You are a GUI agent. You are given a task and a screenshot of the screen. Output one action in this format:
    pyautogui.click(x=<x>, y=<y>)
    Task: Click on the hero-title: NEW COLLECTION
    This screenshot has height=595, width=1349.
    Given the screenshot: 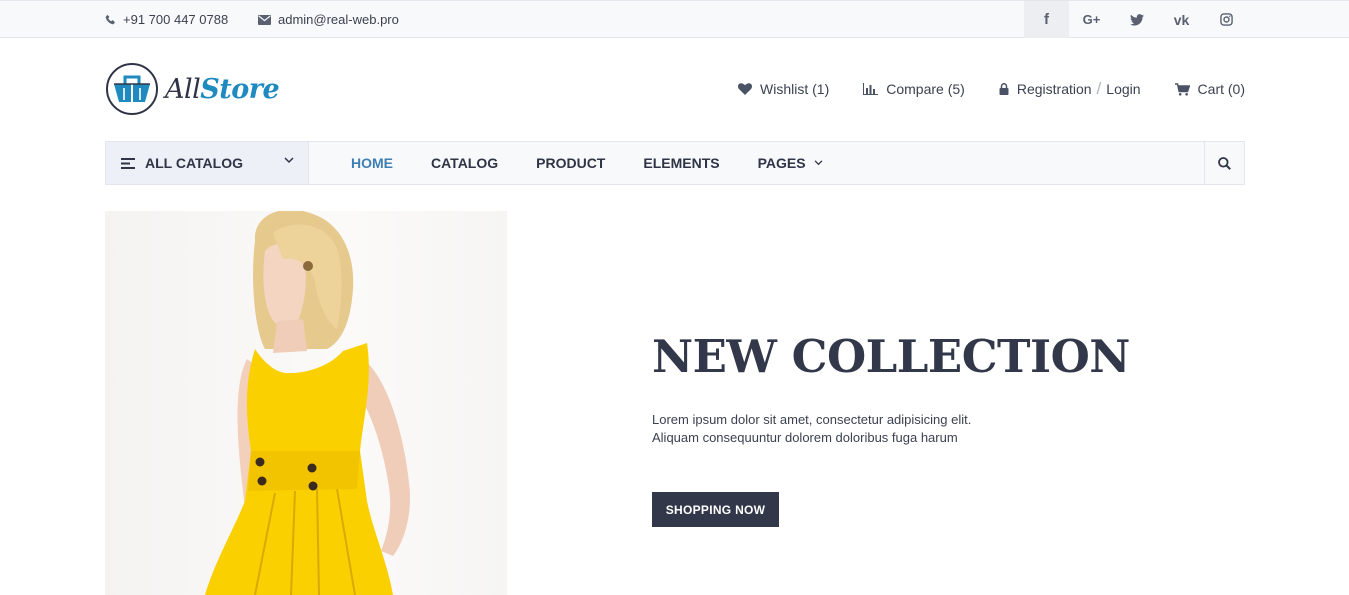 What is the action you would take?
    pyautogui.click(x=891, y=356)
    